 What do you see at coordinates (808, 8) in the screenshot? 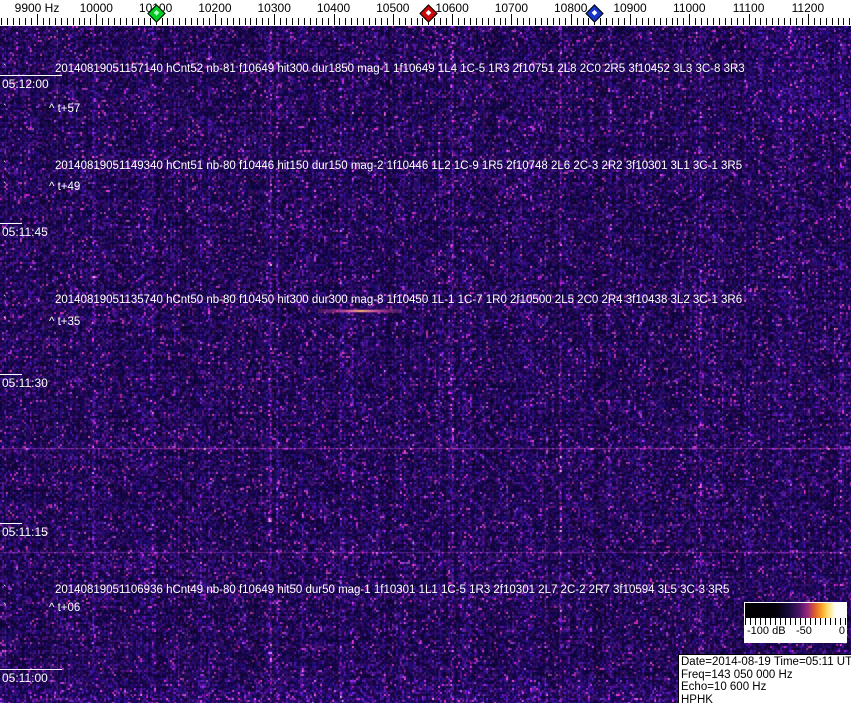
I see `freq-tick-label: 11200` at bounding box center [808, 8].